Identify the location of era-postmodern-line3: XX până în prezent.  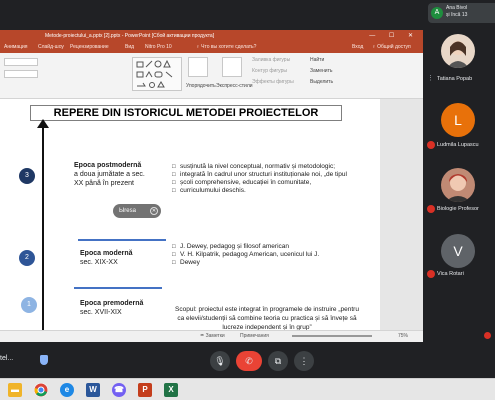
(104, 183).